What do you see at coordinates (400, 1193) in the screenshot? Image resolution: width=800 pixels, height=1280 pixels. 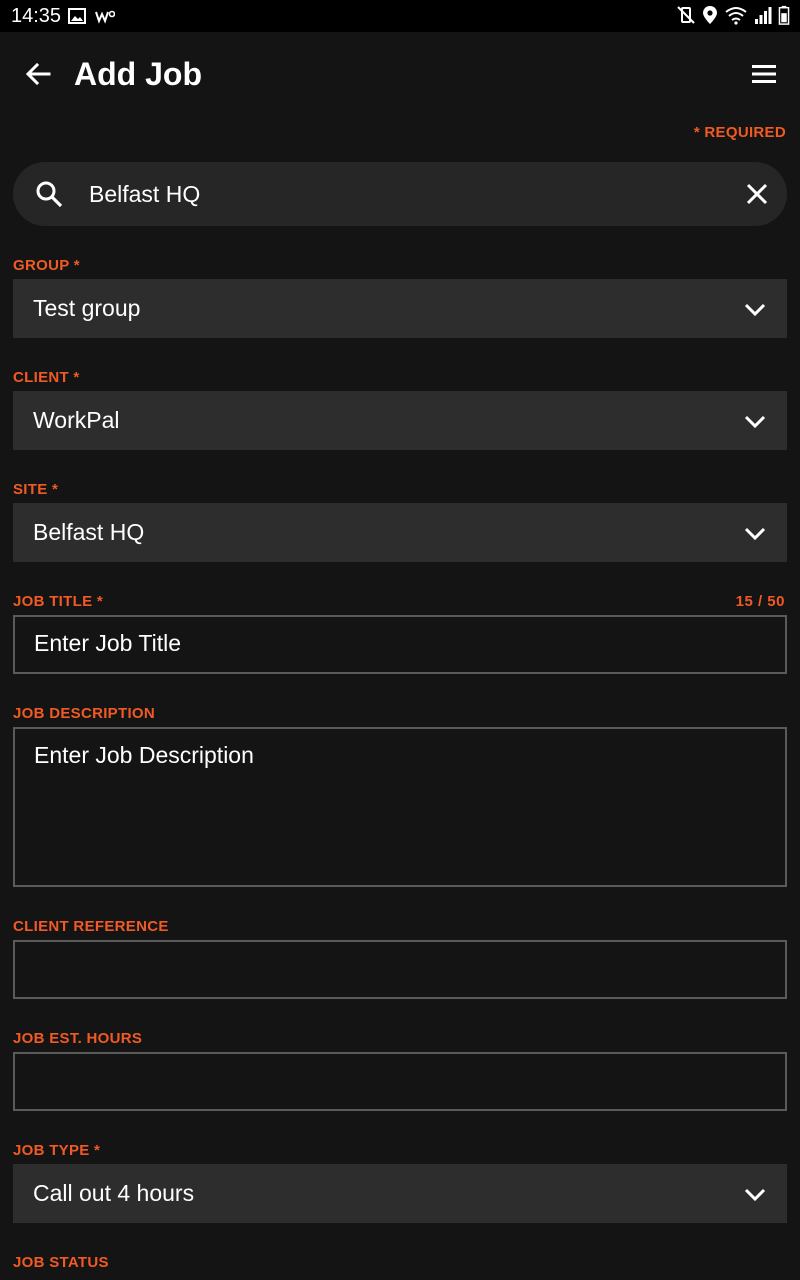 I see `job-type-select: Call out 4 hours` at bounding box center [400, 1193].